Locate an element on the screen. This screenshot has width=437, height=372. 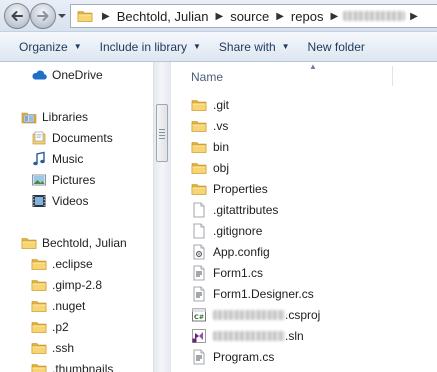
nav-item-label: .gimp-2.8 is located at coordinates (77, 284).